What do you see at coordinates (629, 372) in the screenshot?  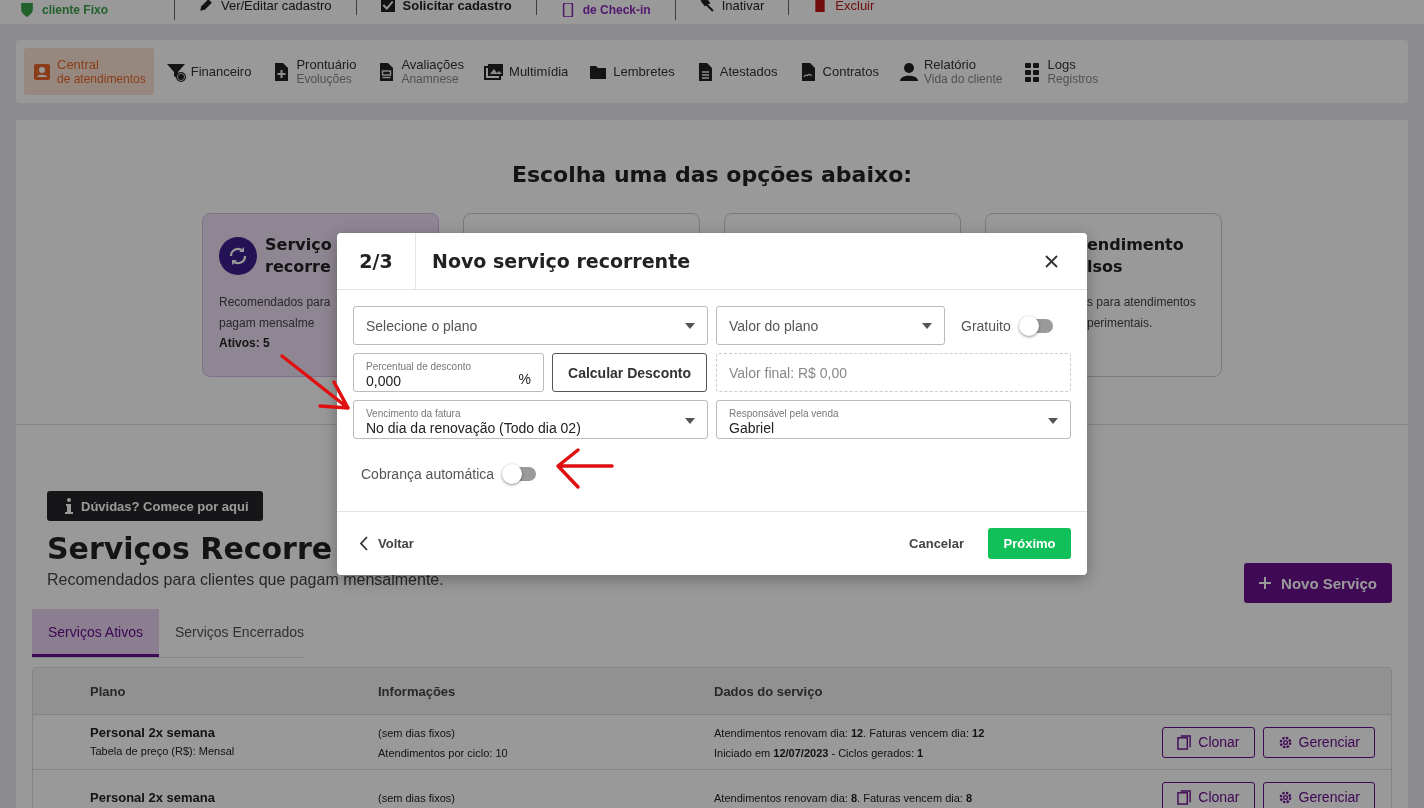 I see `calculate-discount-button: Calcular Desconto` at bounding box center [629, 372].